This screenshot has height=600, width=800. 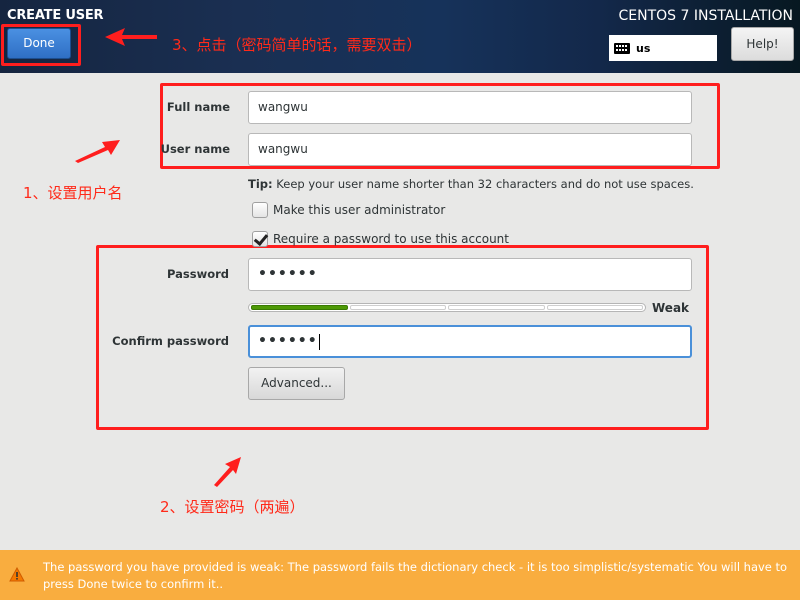 I want to click on installation-title: CENTOS 7 INSTALLATION, so click(x=705, y=16).